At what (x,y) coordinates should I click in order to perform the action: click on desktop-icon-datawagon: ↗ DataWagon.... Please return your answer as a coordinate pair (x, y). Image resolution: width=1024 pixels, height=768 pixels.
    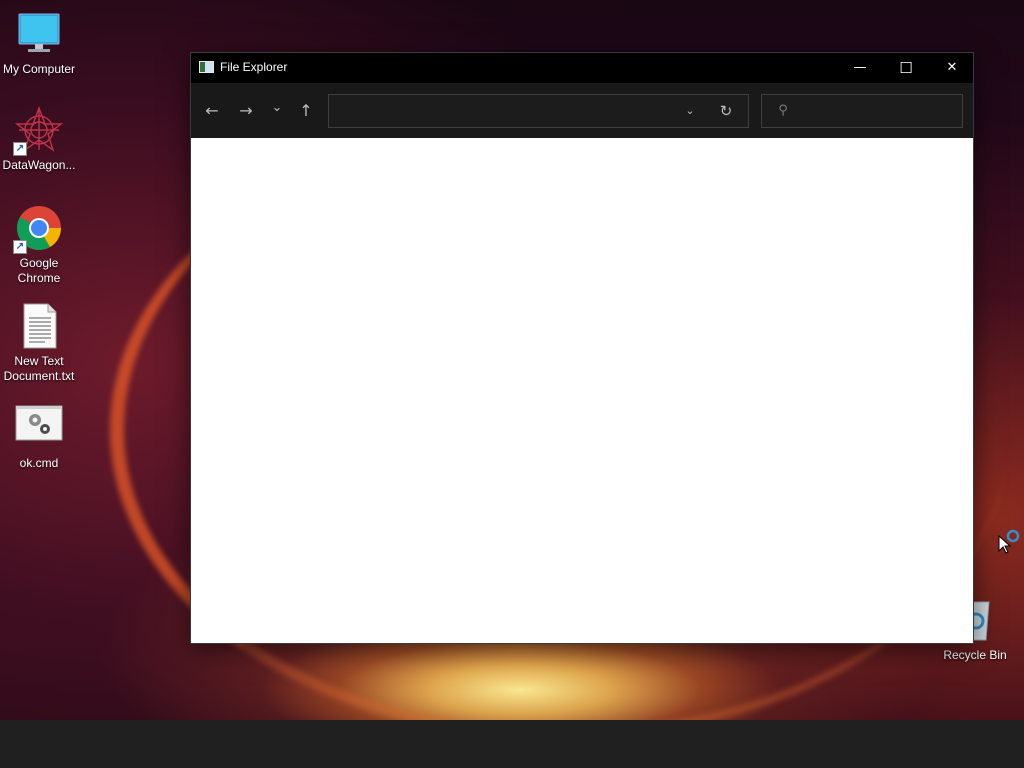
    Looking at the image, I should click on (39, 139).